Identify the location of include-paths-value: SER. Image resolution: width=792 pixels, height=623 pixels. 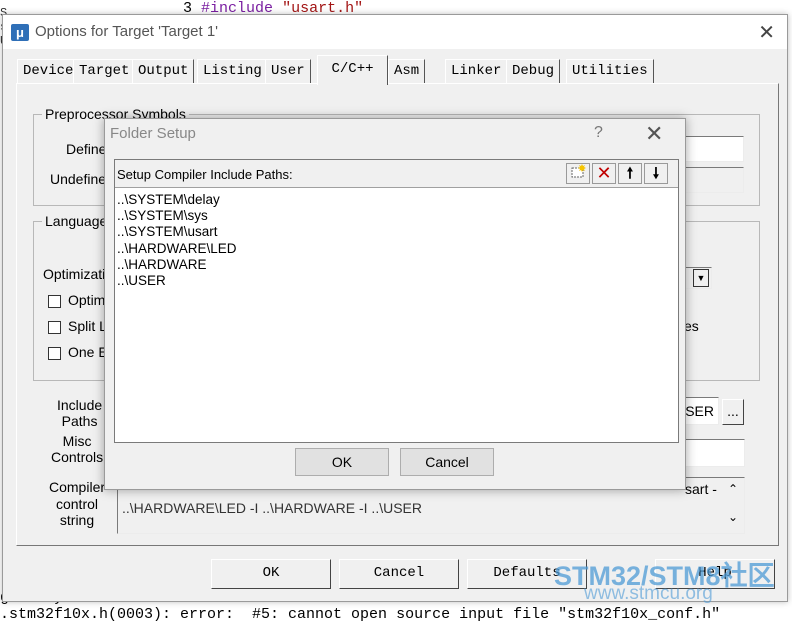
(699, 411).